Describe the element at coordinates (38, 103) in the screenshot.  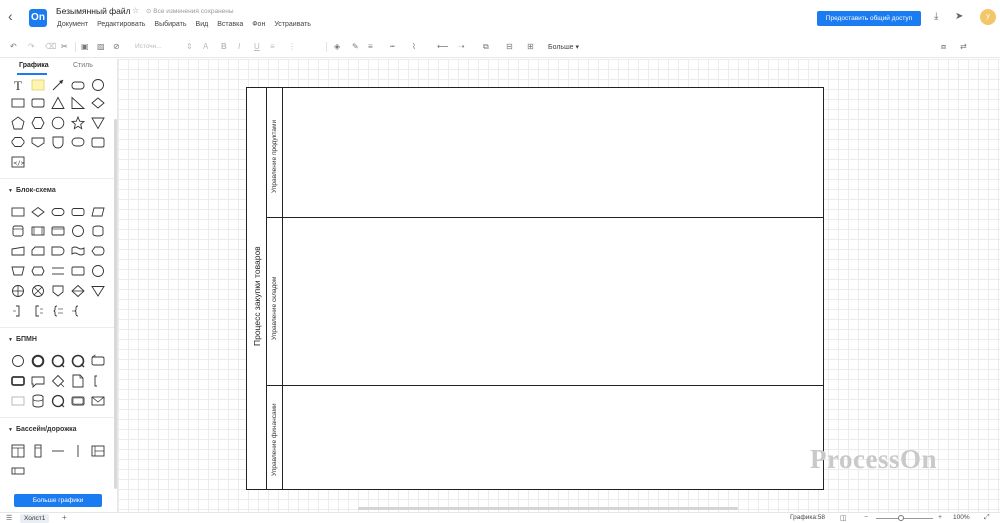
I see `rounded-box-shape-icon` at that location.